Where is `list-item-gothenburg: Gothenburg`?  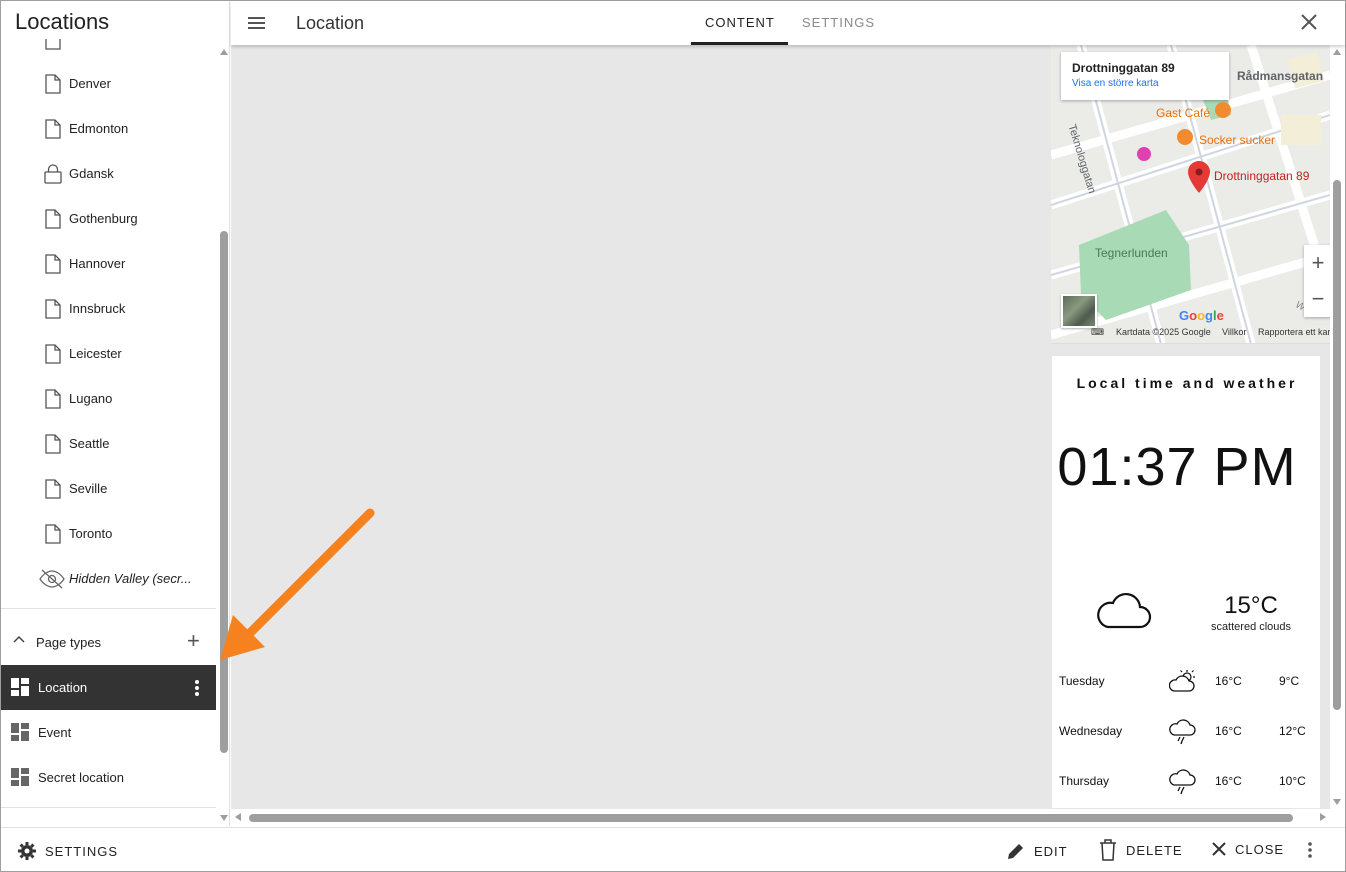
list-item-gothenburg: Gothenburg is located at coordinates (108, 218).